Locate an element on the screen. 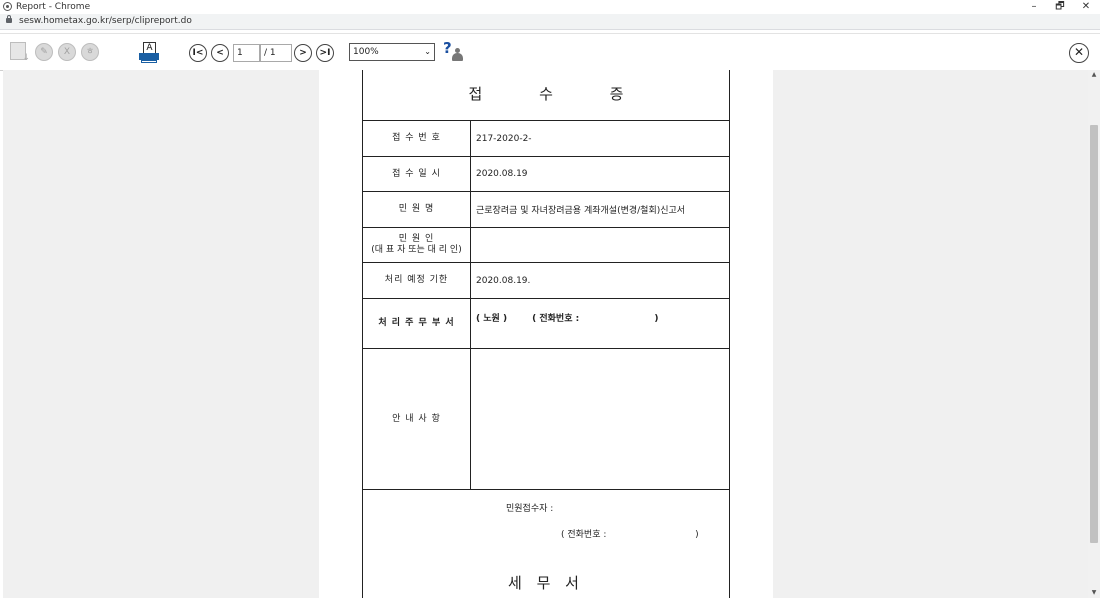 This screenshot has height=602, width=1100. window-title: Report - Chrome is located at coordinates (53, 7).